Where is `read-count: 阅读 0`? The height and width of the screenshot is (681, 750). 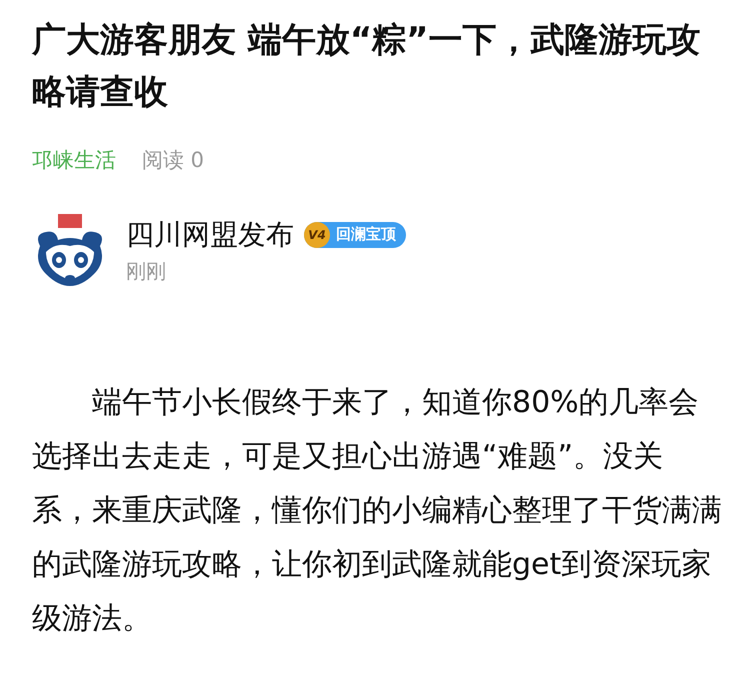
read-count: 阅读 0 is located at coordinates (173, 160).